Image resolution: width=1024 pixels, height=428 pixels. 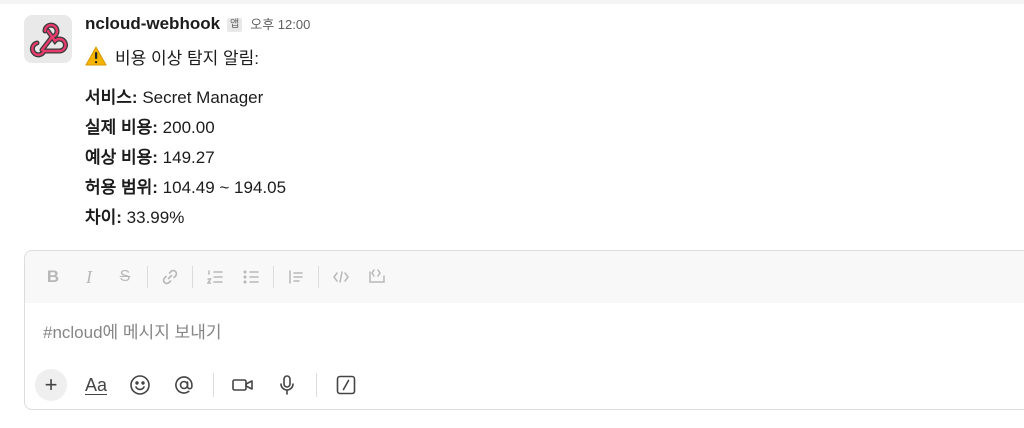 What do you see at coordinates (341, 277) in the screenshot?
I see `code-icon` at bounding box center [341, 277].